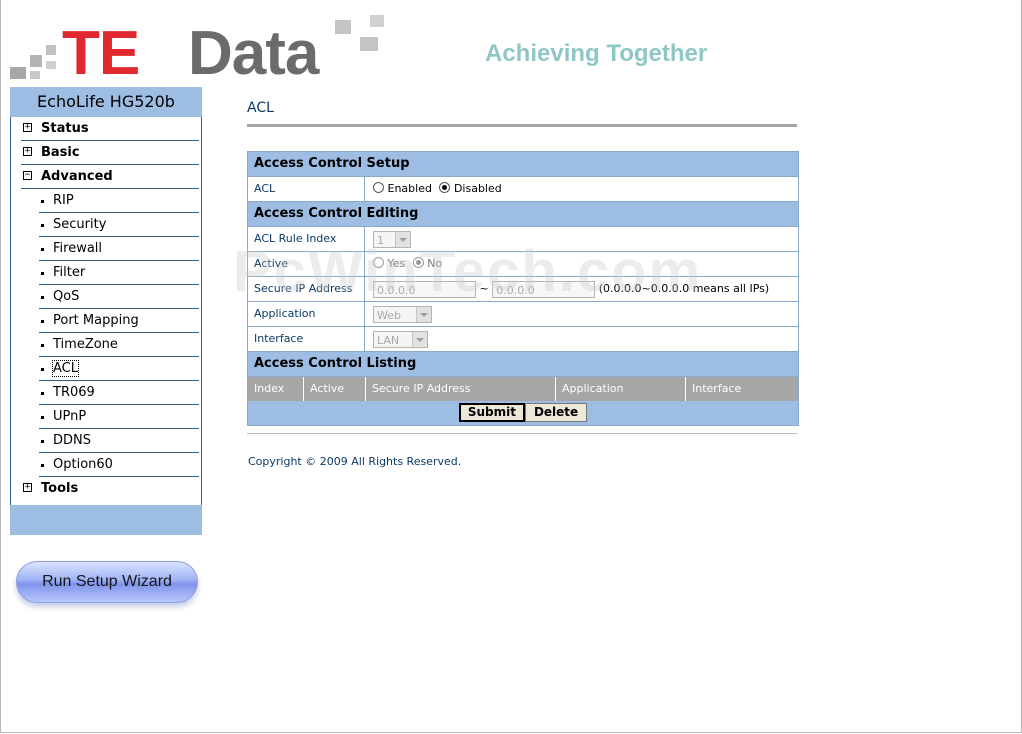 The height and width of the screenshot is (734, 1022). What do you see at coordinates (424, 289) in the screenshot?
I see `ip-from-input: 0.0.0.0` at bounding box center [424, 289].